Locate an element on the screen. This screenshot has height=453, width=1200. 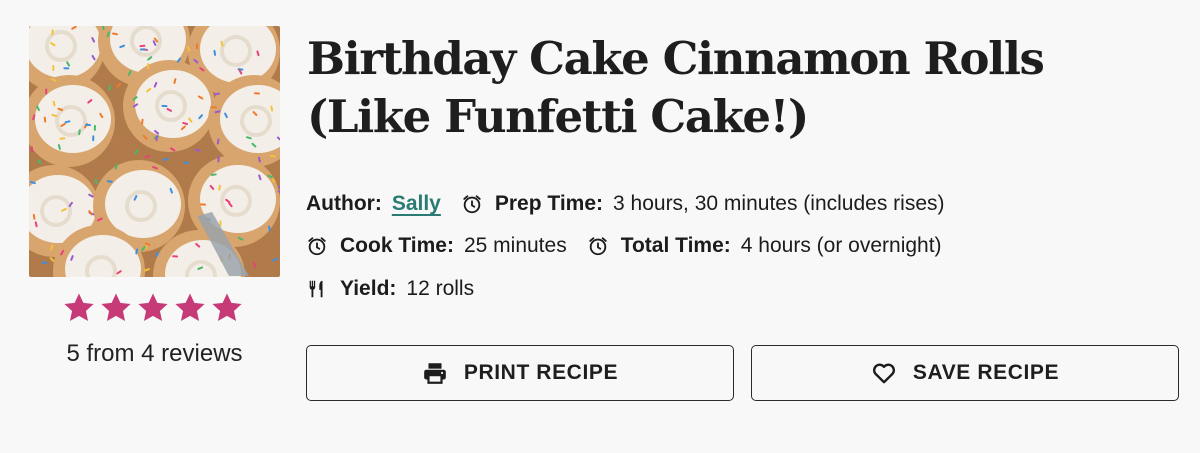
rating-summary: 5 from 4 reviews is located at coordinates (154, 353).